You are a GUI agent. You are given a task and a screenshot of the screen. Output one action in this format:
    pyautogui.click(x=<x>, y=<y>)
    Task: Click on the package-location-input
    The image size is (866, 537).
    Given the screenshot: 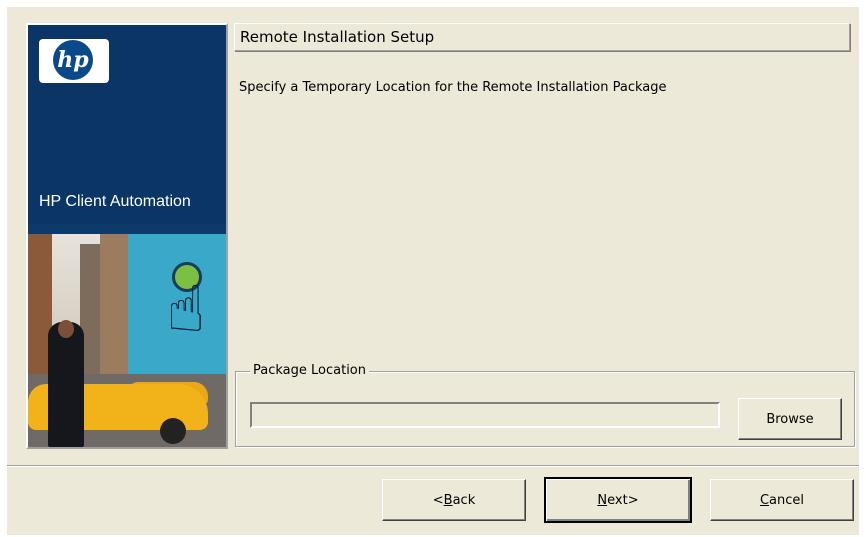 What is the action you would take?
    pyautogui.click(x=485, y=415)
    